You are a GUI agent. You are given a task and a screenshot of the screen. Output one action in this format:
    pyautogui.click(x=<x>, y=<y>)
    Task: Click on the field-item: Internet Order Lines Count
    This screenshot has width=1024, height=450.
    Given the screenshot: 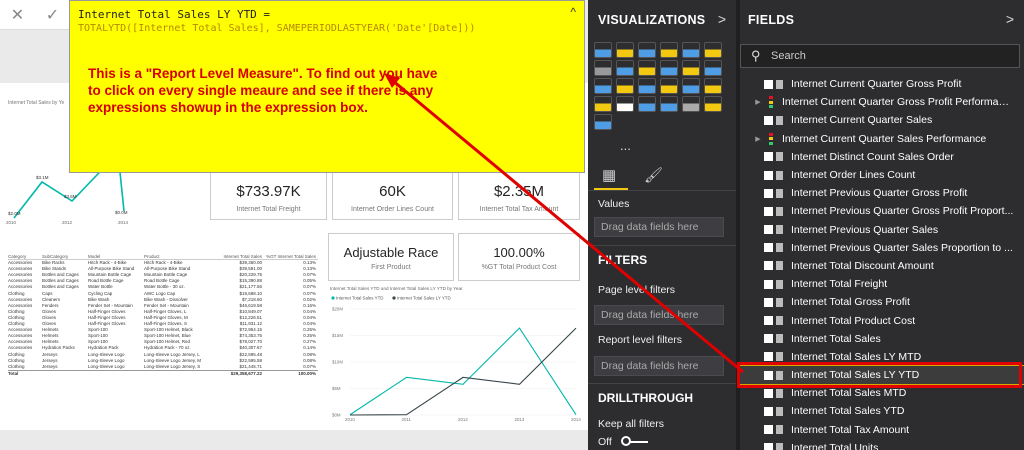 What is the action you would take?
    pyautogui.click(x=882, y=175)
    